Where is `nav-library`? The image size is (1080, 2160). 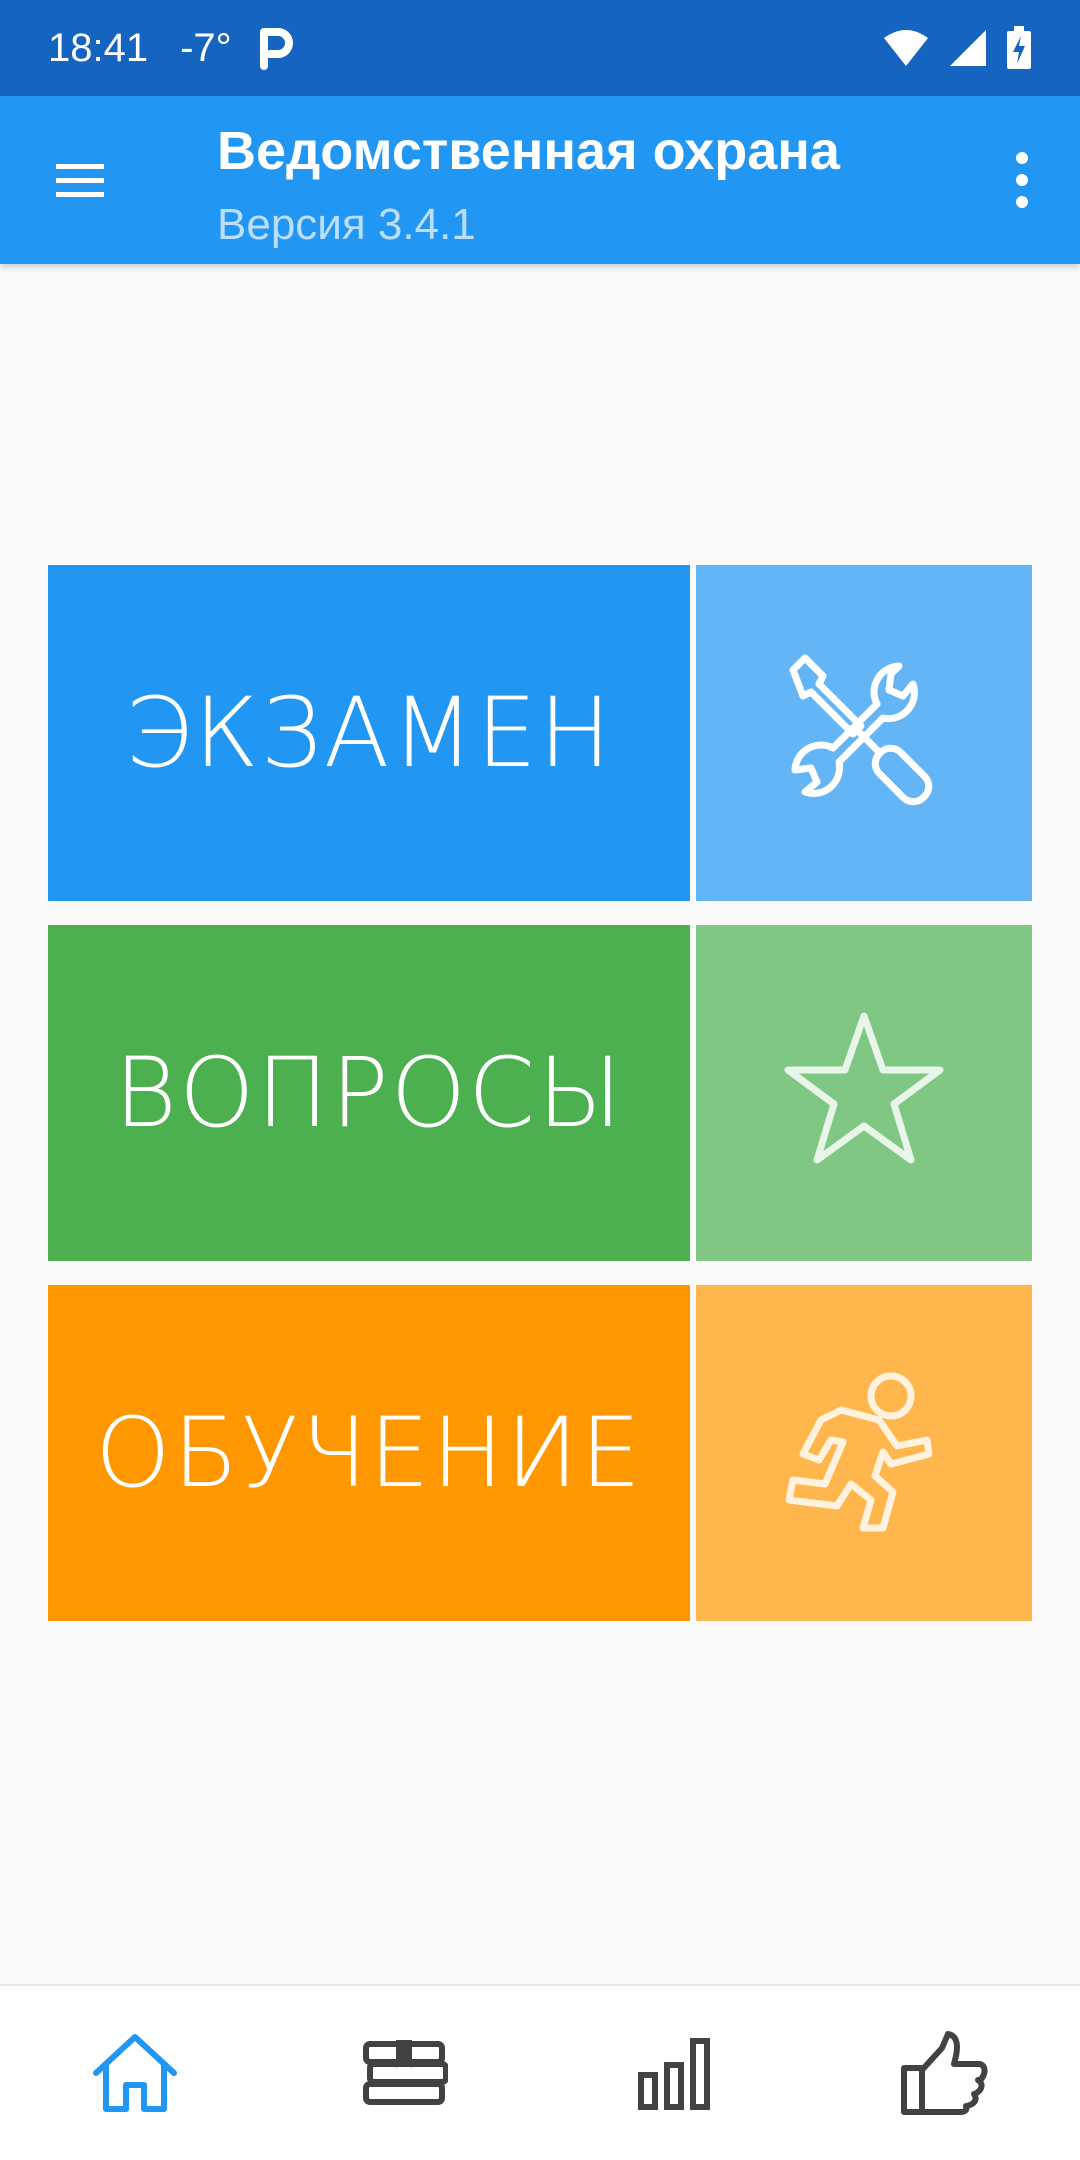
nav-library is located at coordinates (405, 2073).